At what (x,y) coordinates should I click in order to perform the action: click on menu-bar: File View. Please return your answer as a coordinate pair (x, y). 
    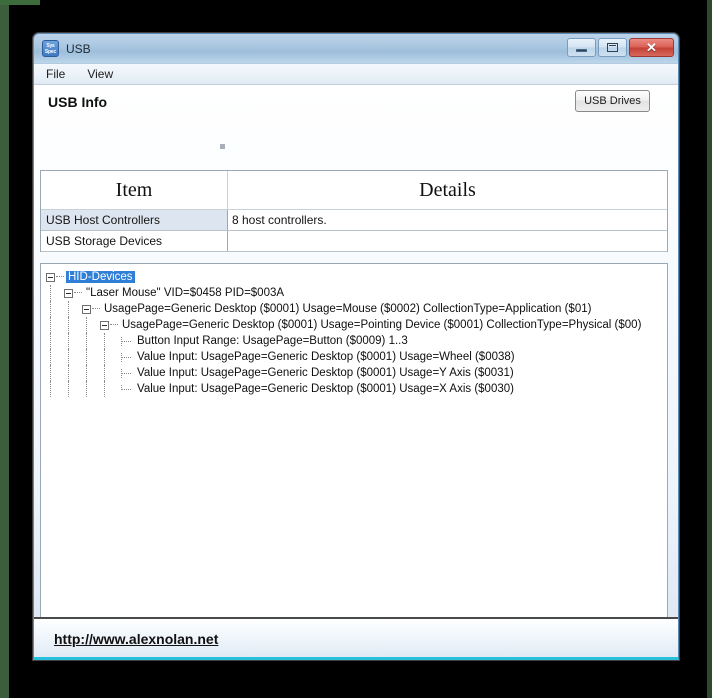
    Looking at the image, I should click on (356, 74).